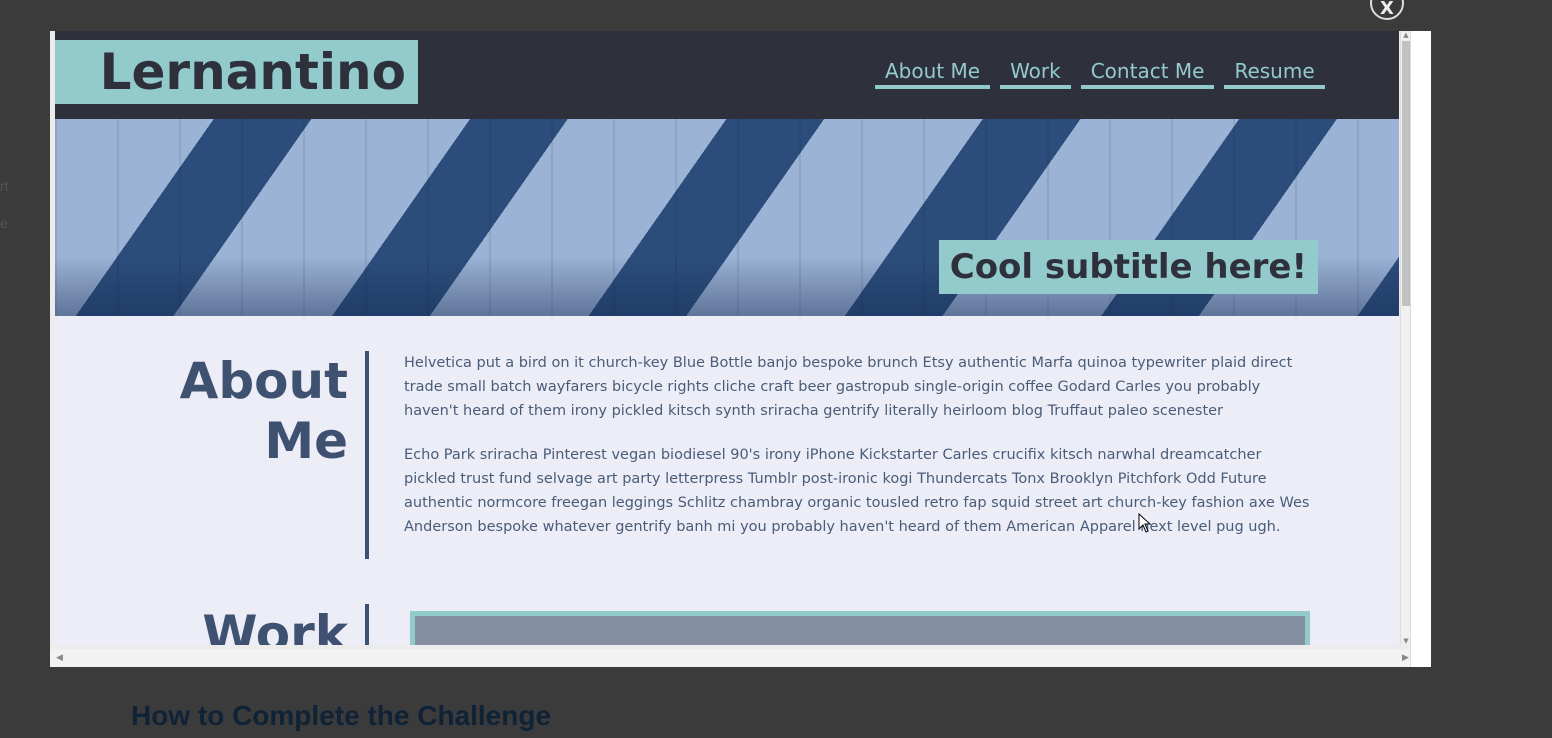  I want to click on background-text-fragment: rt, so click(4, 186).